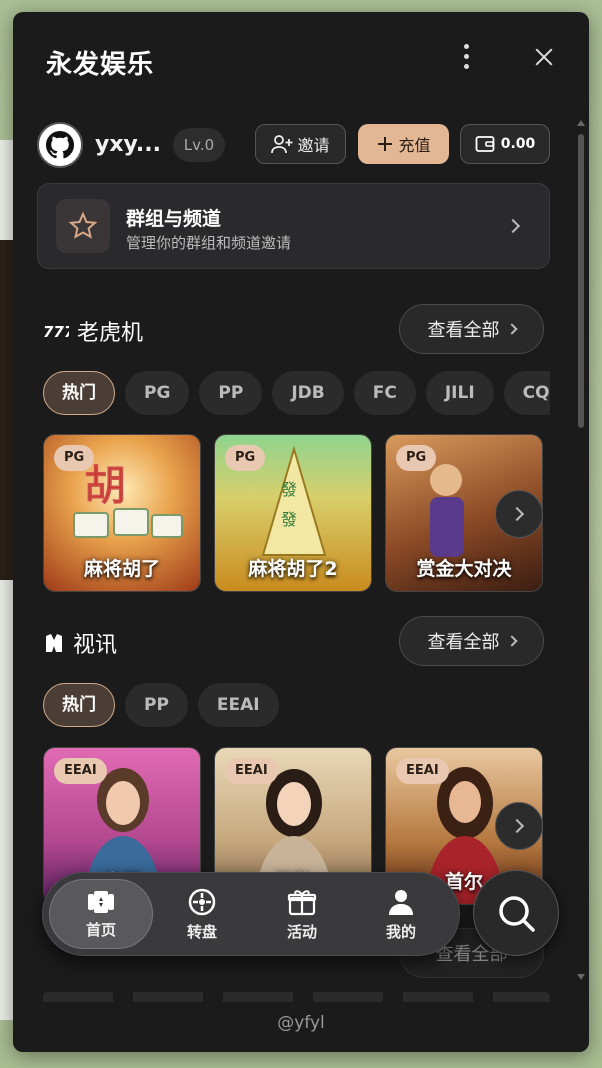 The image size is (602, 1068). What do you see at coordinates (101, 914) in the screenshot?
I see `nav-home: 首页` at bounding box center [101, 914].